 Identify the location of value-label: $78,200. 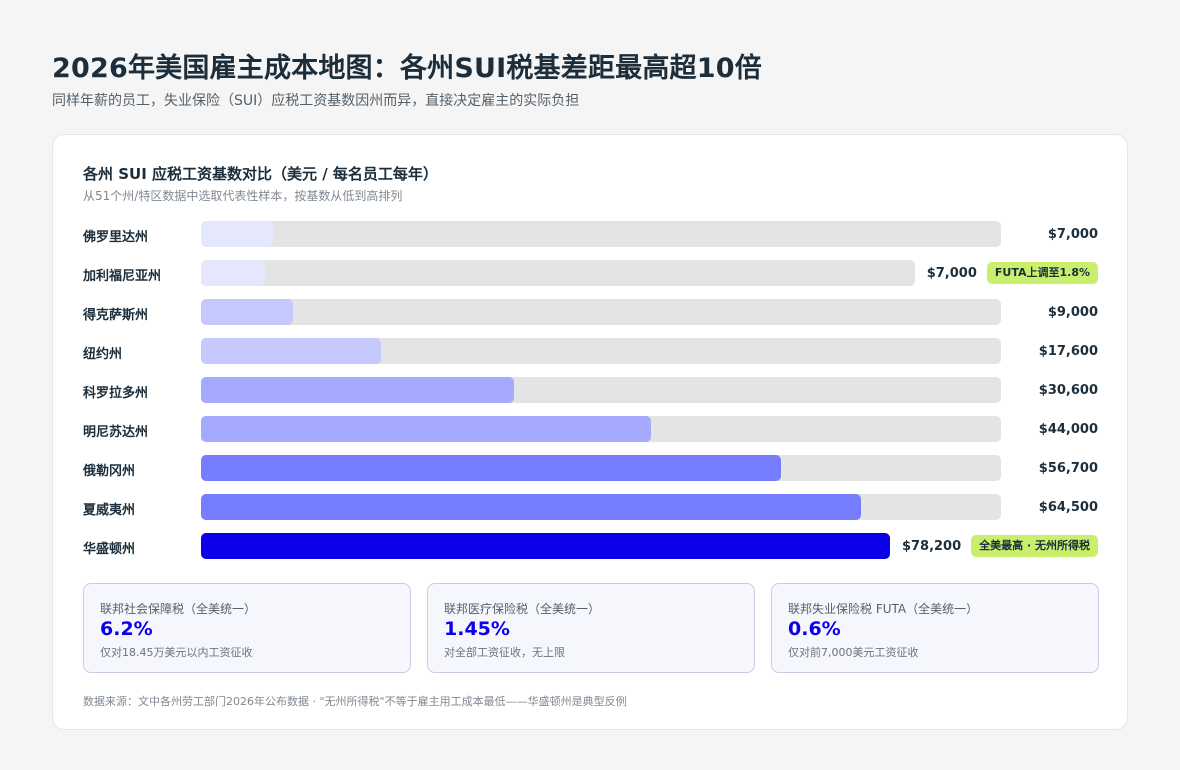
(931, 546).